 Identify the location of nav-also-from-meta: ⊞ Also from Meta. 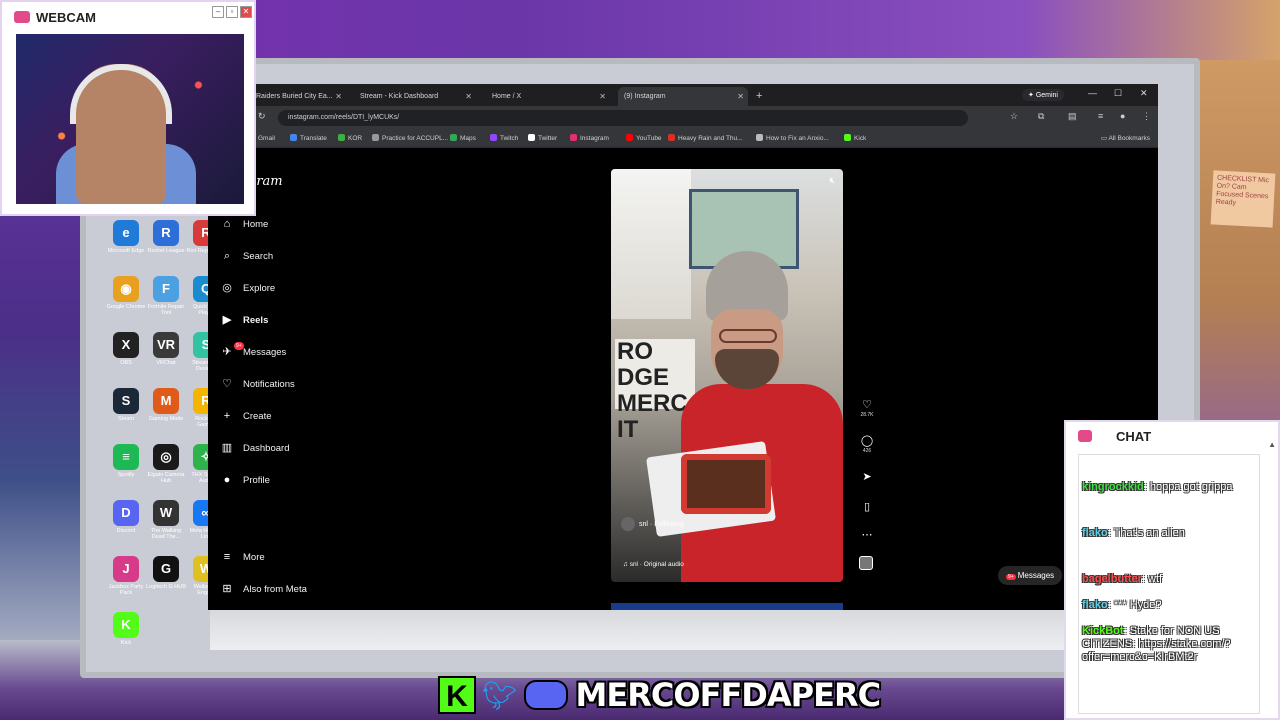
(280, 589).